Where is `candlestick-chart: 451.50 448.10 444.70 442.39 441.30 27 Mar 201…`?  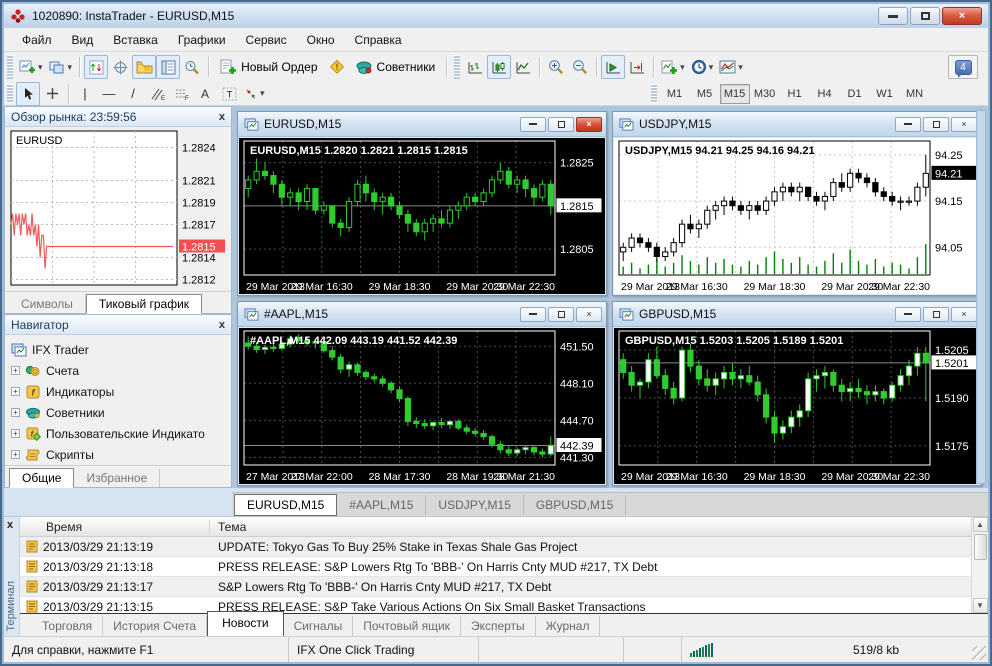 candlestick-chart: 451.50 448.10 444.70 442.39 441.30 27 Mar 201… is located at coordinates (422, 406).